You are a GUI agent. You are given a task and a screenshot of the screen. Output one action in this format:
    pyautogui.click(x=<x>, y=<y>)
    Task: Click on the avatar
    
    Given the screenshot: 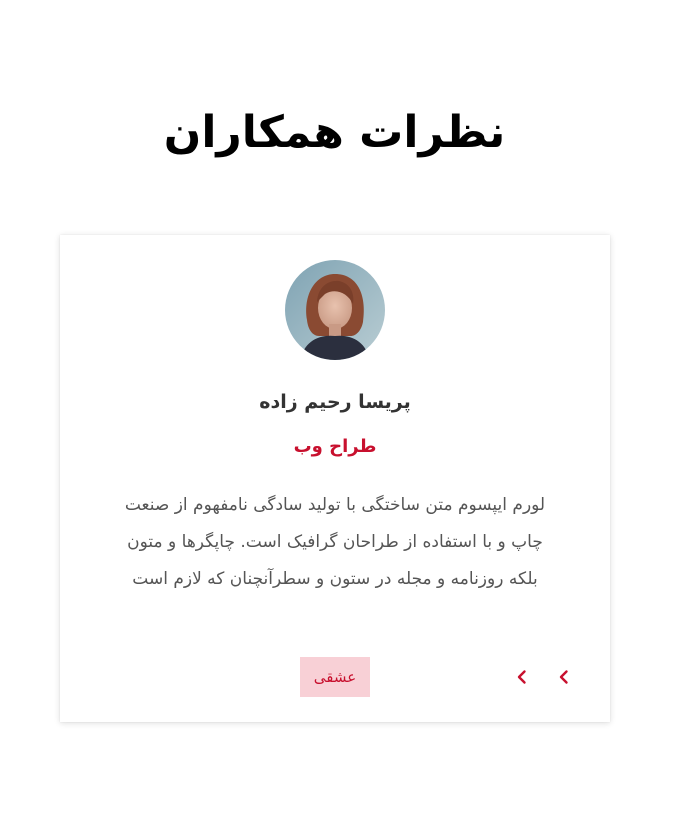 What is the action you would take?
    pyautogui.click(x=335, y=310)
    